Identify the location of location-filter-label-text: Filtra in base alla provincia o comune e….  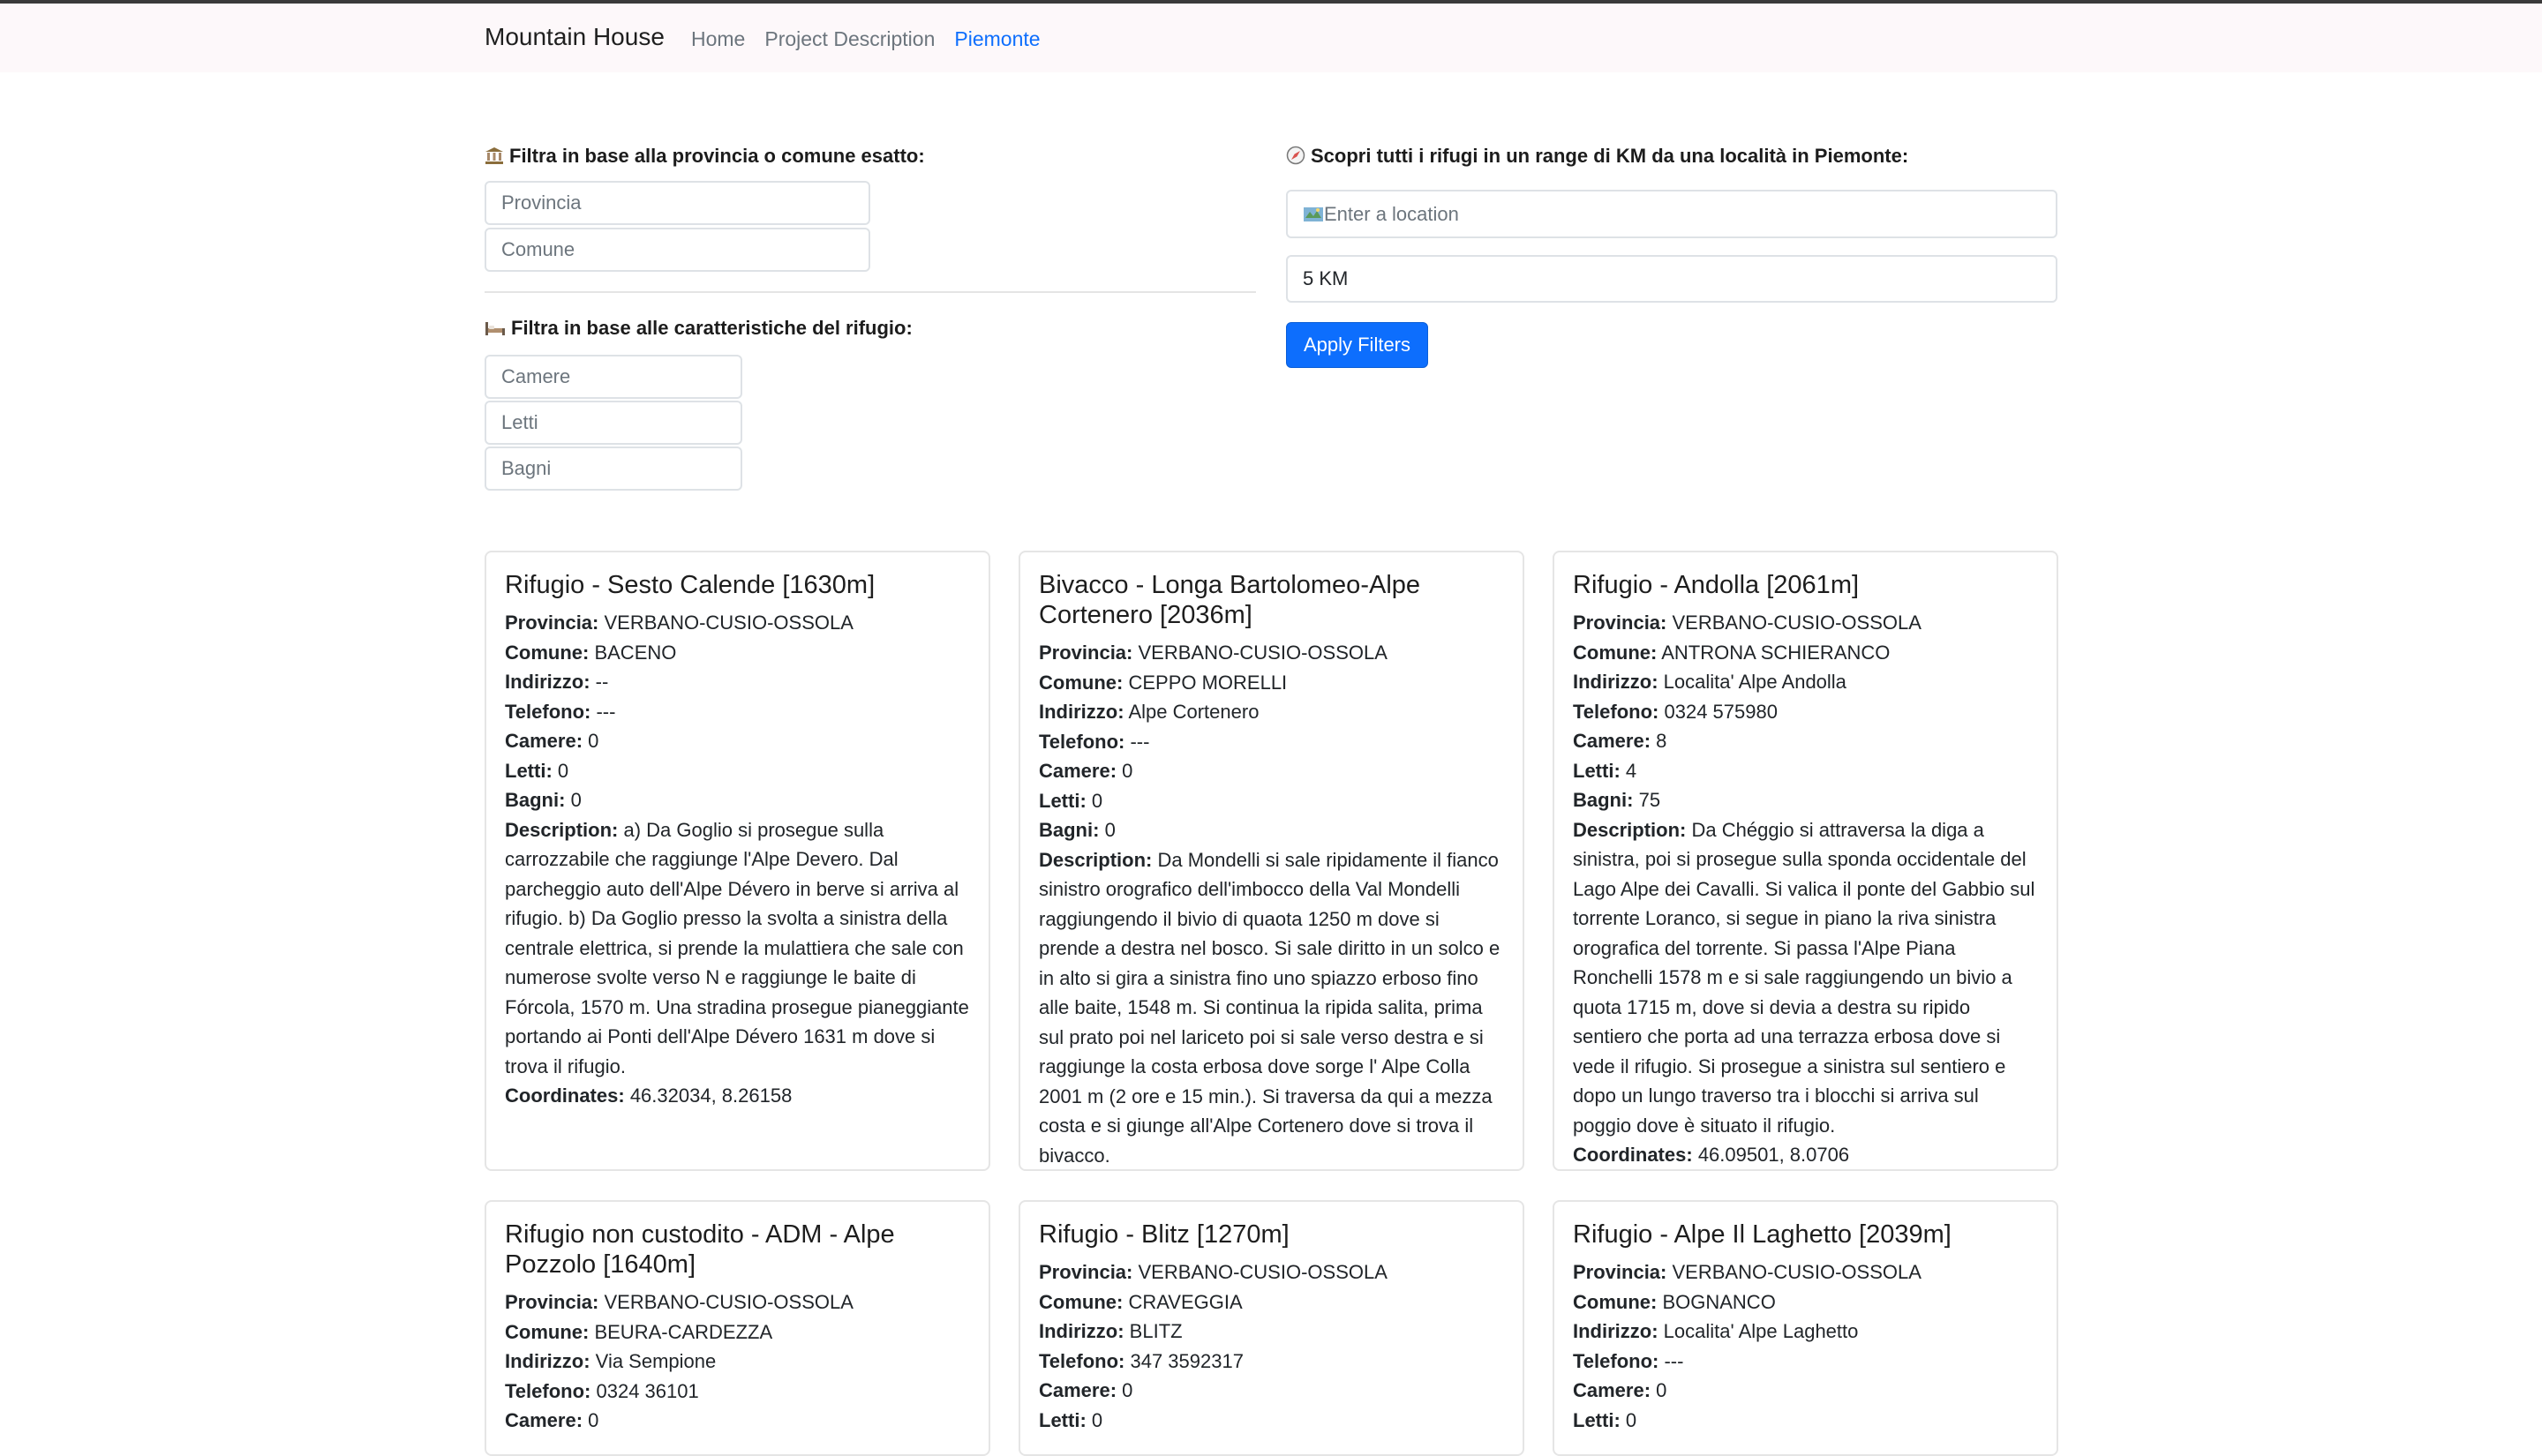
(717, 156).